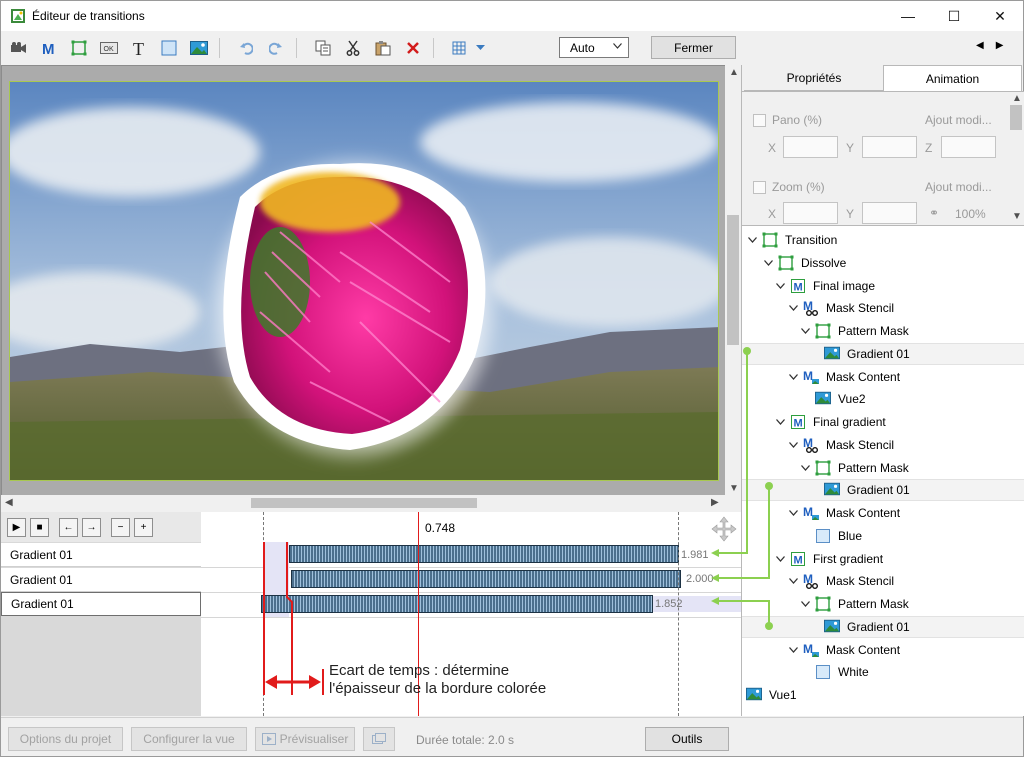  I want to click on zoom-select: Auto, so click(594, 47).